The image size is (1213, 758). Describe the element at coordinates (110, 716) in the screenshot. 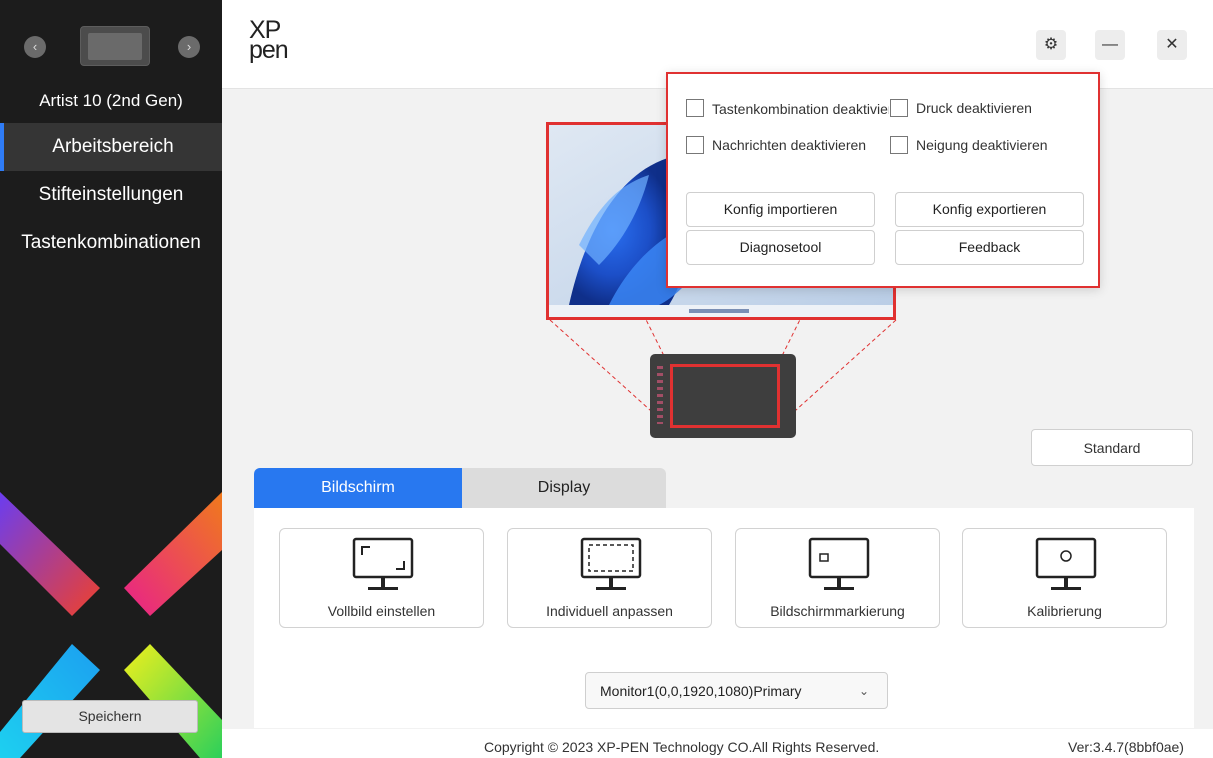

I see `save-button: Speichern` at that location.